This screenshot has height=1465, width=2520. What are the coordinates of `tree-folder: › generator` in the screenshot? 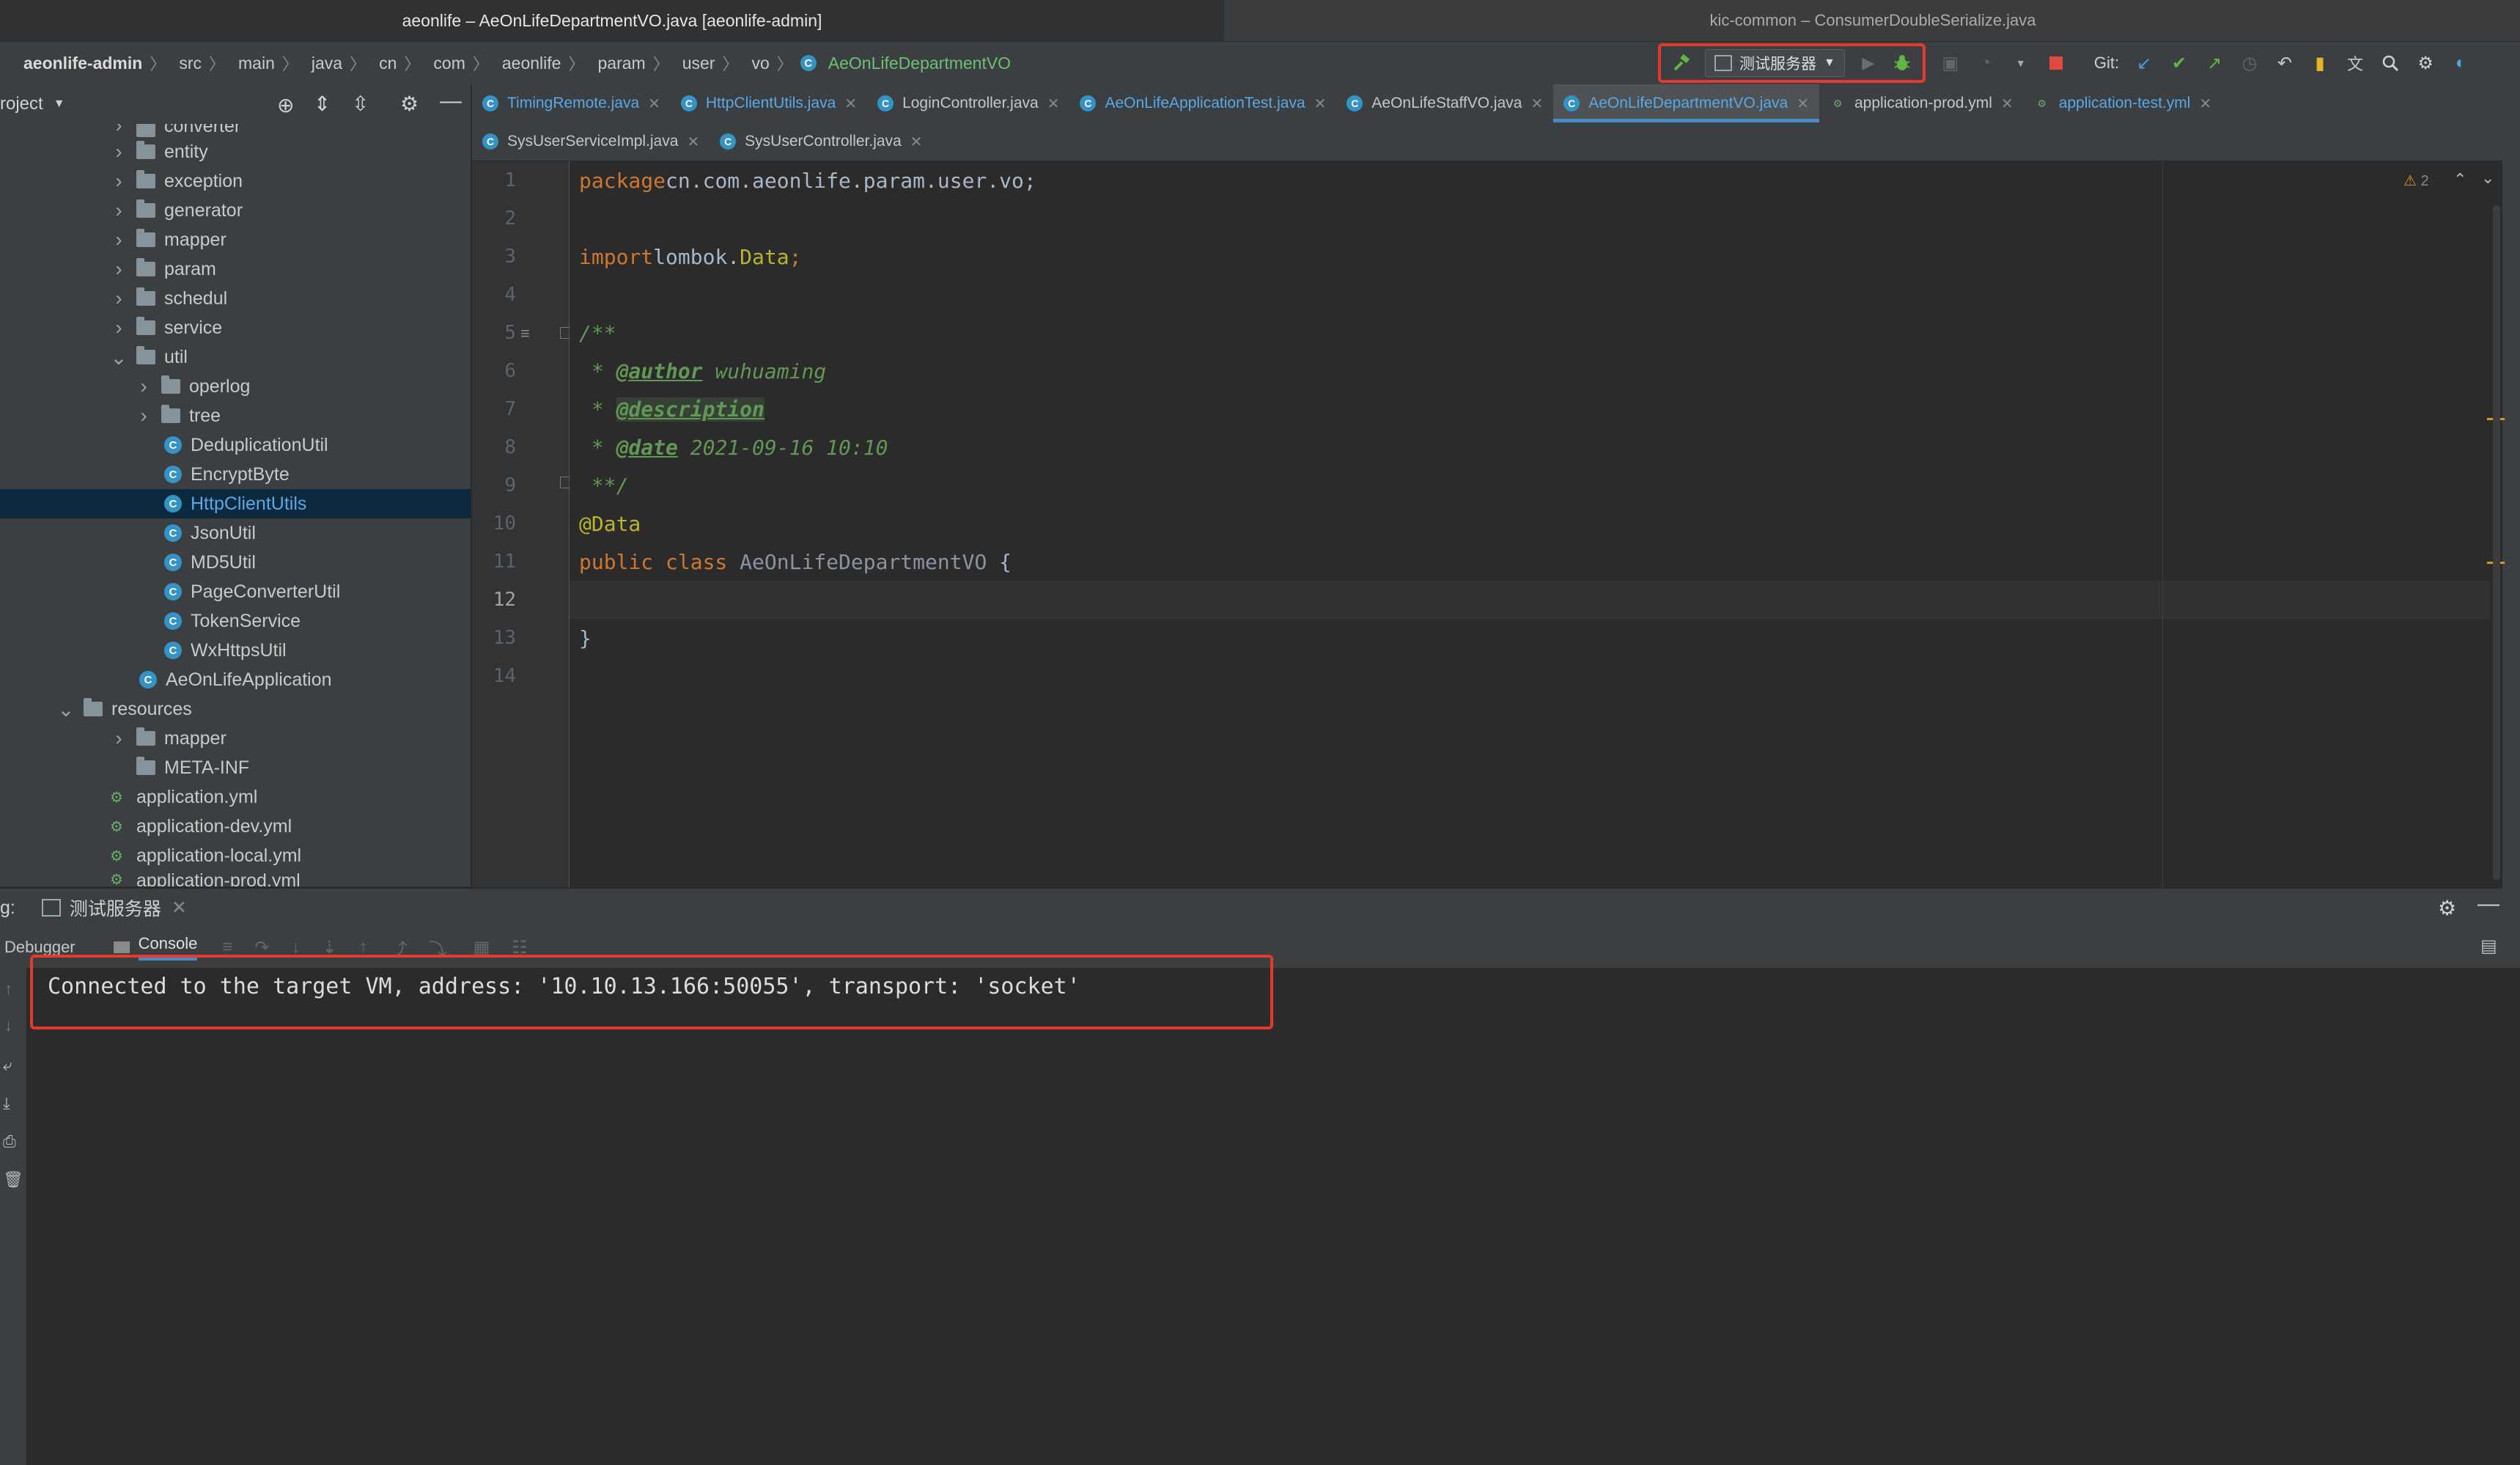 It's located at (235, 210).